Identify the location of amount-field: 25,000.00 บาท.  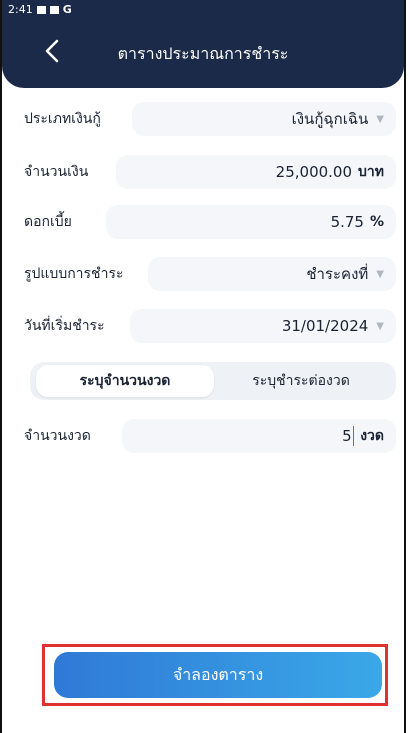
(256, 172).